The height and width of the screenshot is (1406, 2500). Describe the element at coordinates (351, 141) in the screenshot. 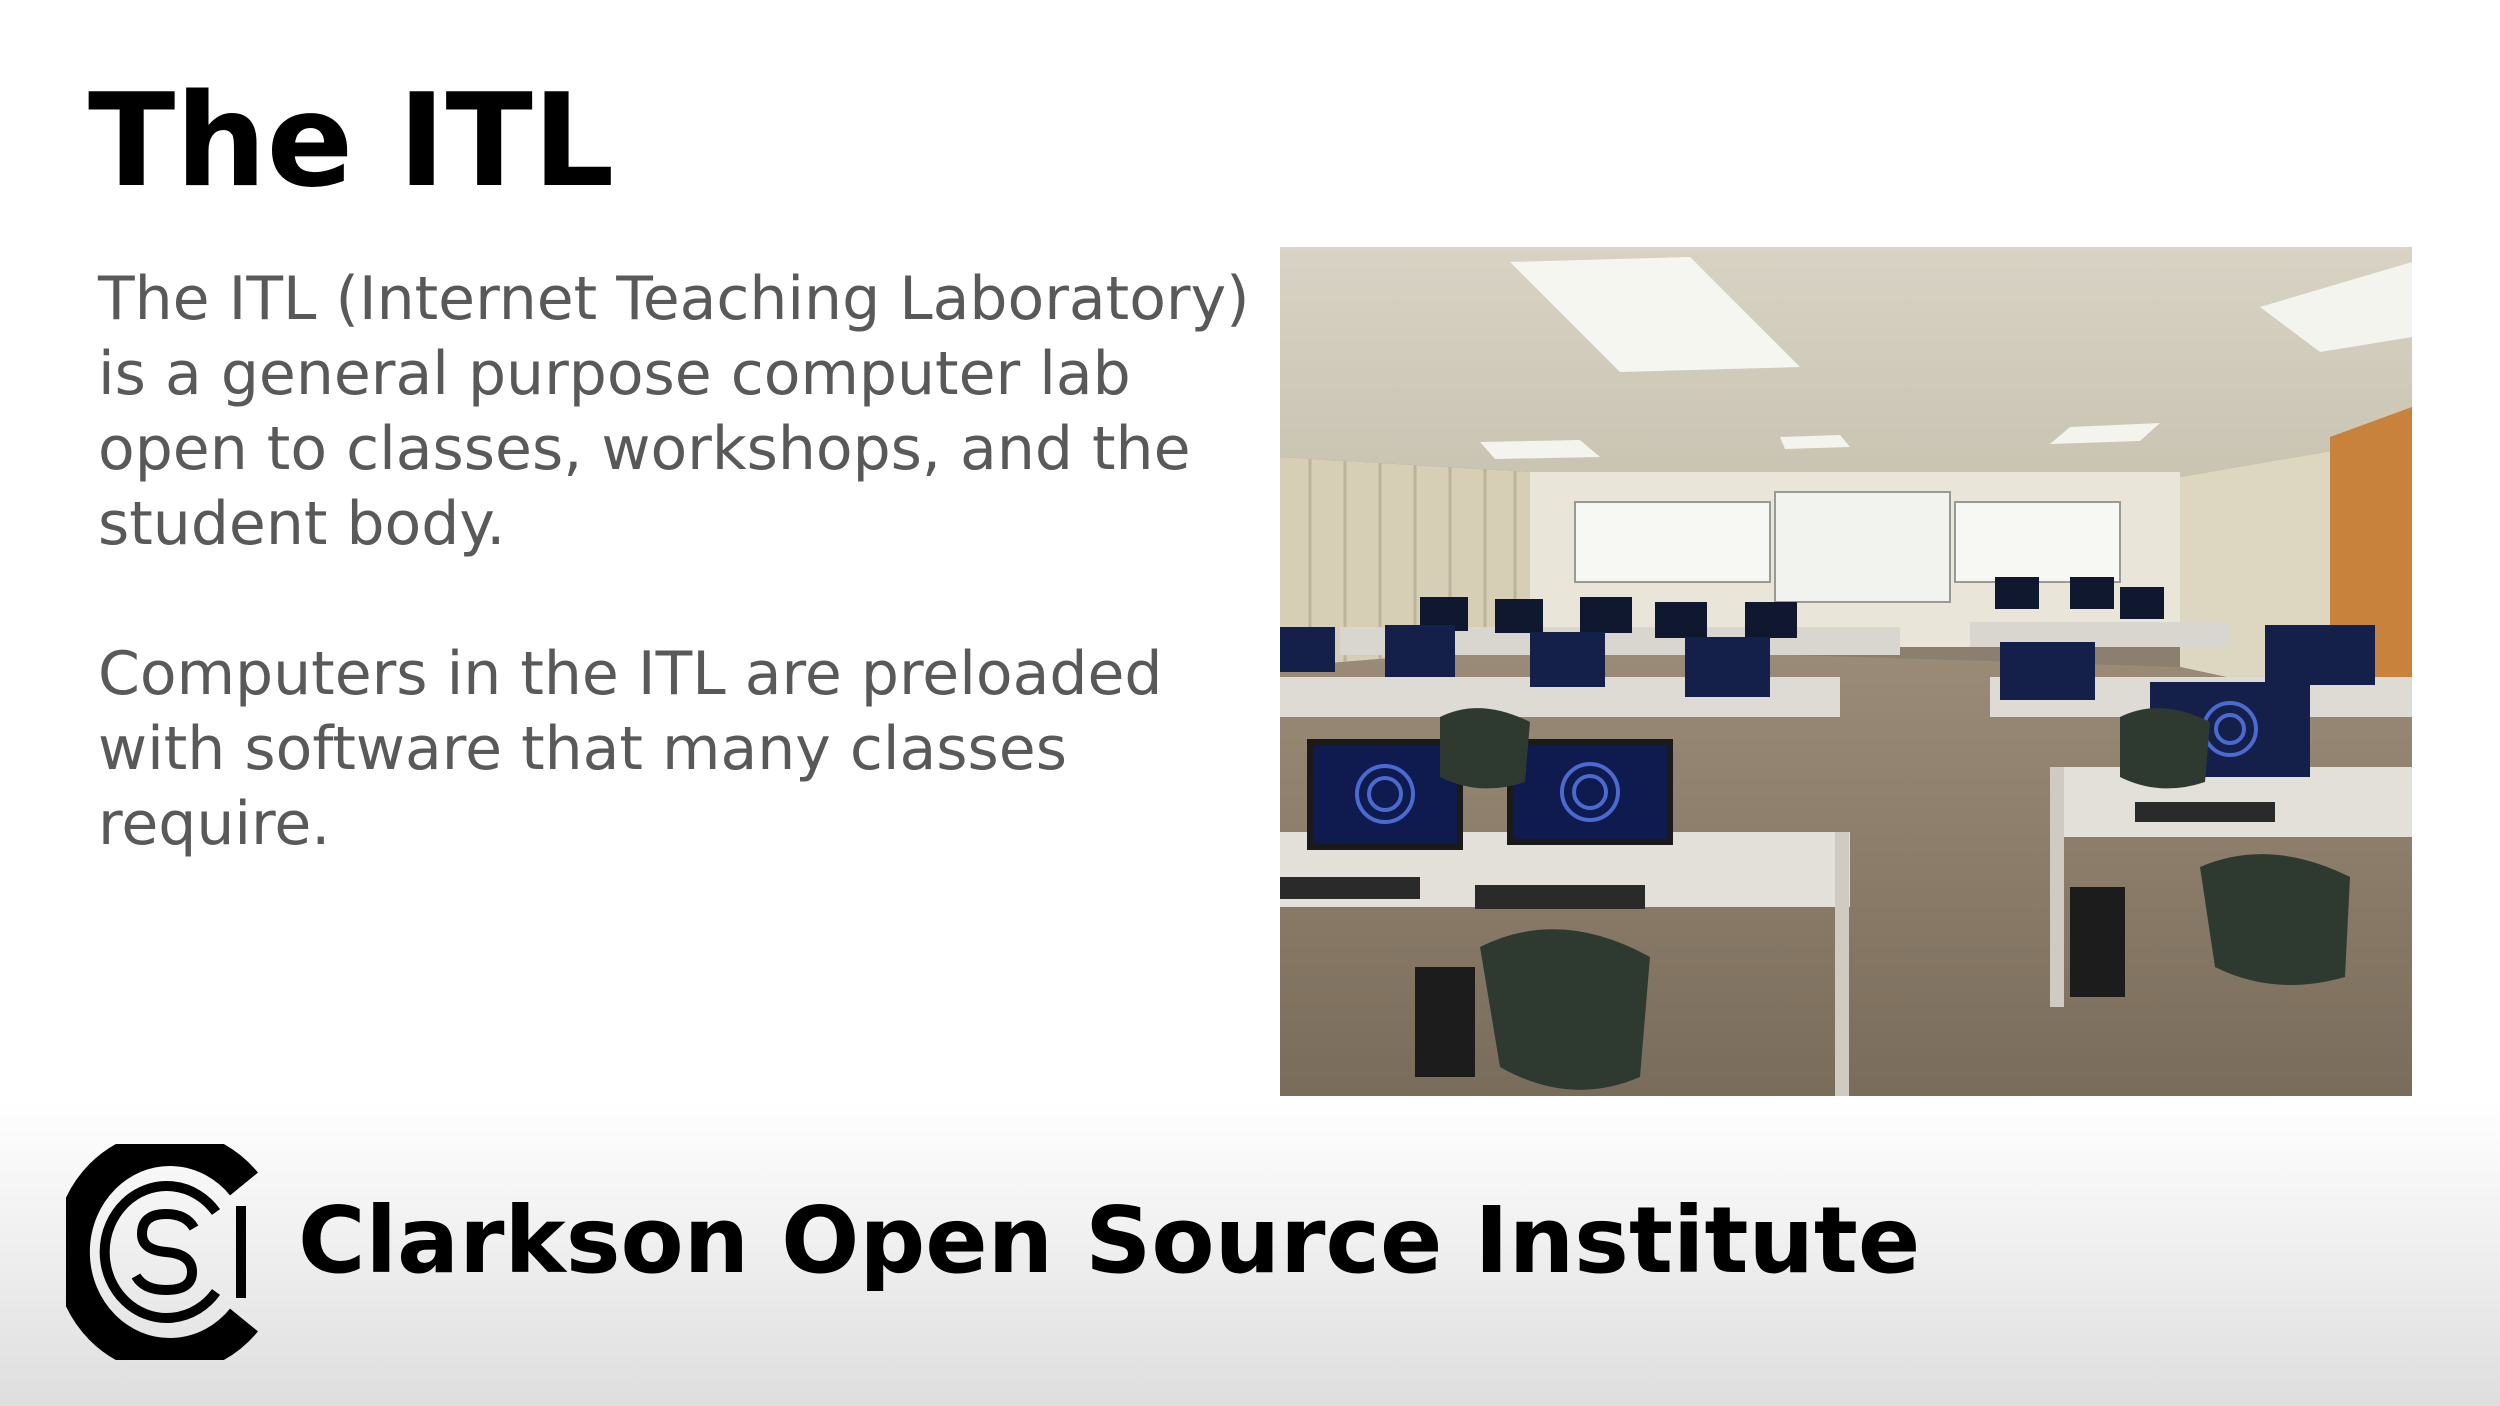

I see `slide-title: The ITL` at that location.